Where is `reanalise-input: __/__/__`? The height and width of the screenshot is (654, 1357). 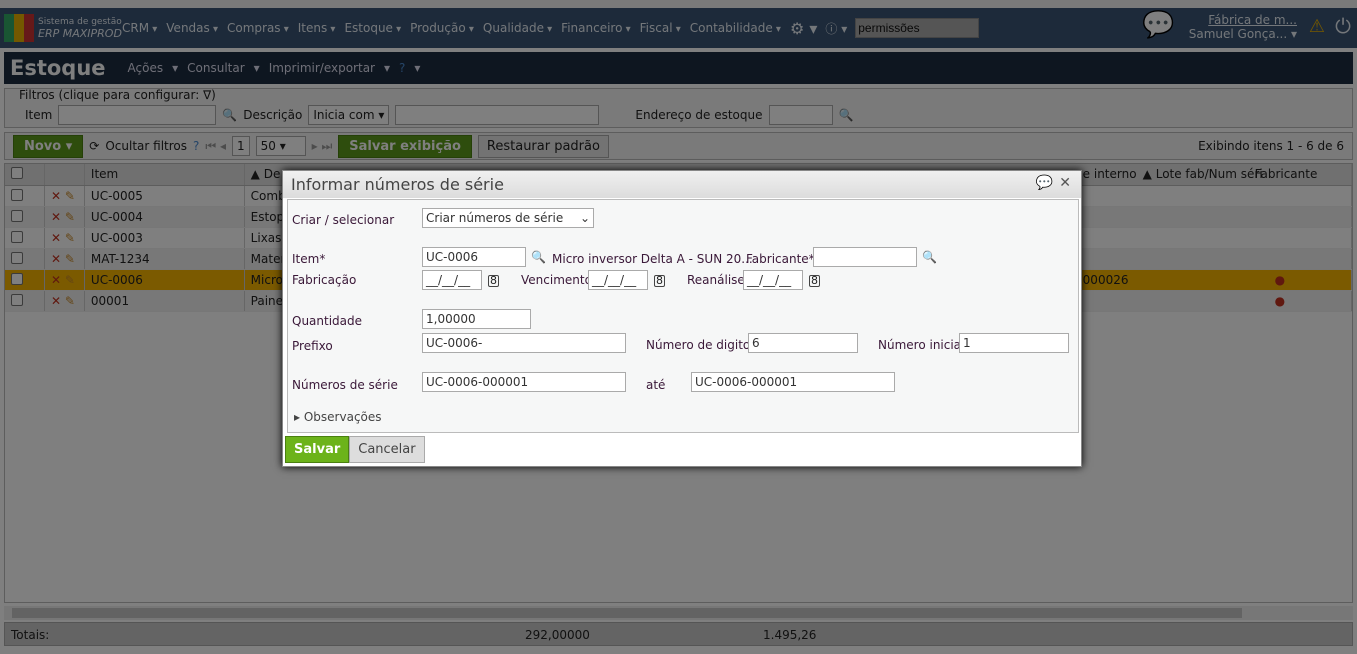
reanalise-input: __/__/__ is located at coordinates (773, 280).